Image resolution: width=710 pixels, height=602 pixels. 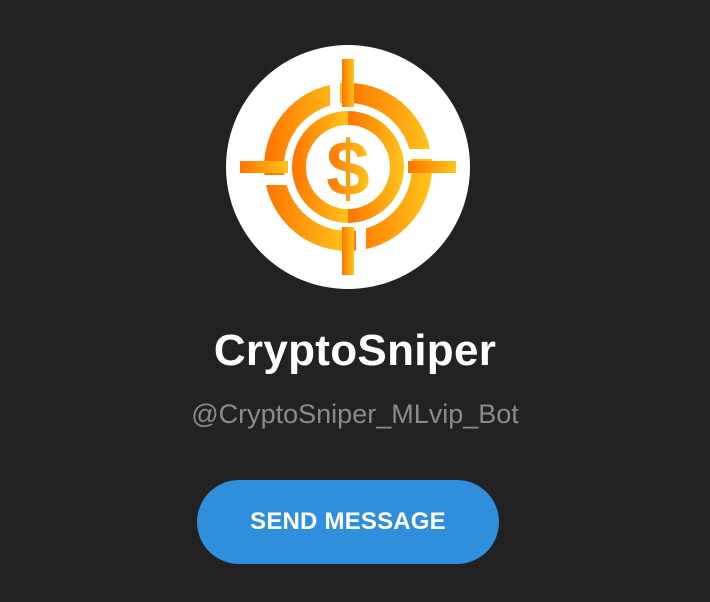 I want to click on avatar: $, so click(x=348, y=167).